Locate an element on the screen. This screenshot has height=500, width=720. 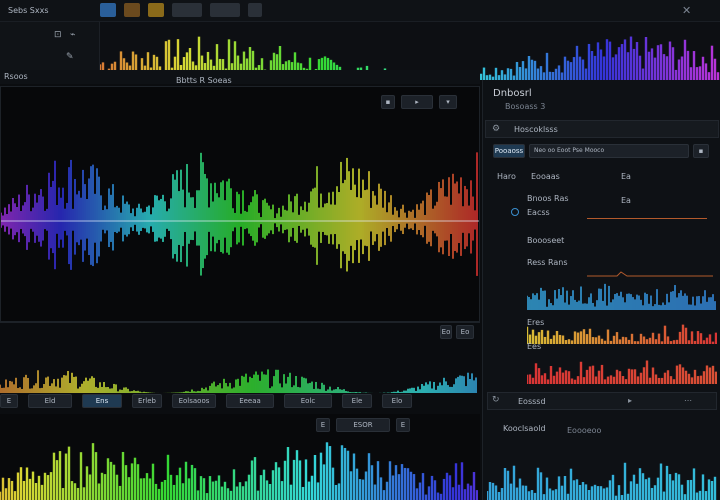
more-icon: ⋯ is located at coordinates (688, 400).